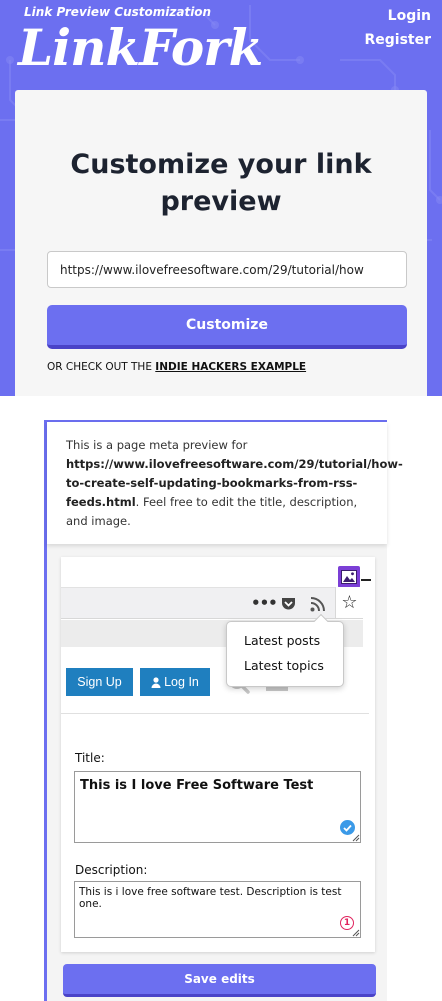 The height and width of the screenshot is (1001, 442). I want to click on checkout-prefix: OR CHECK OUT THE, so click(101, 367).